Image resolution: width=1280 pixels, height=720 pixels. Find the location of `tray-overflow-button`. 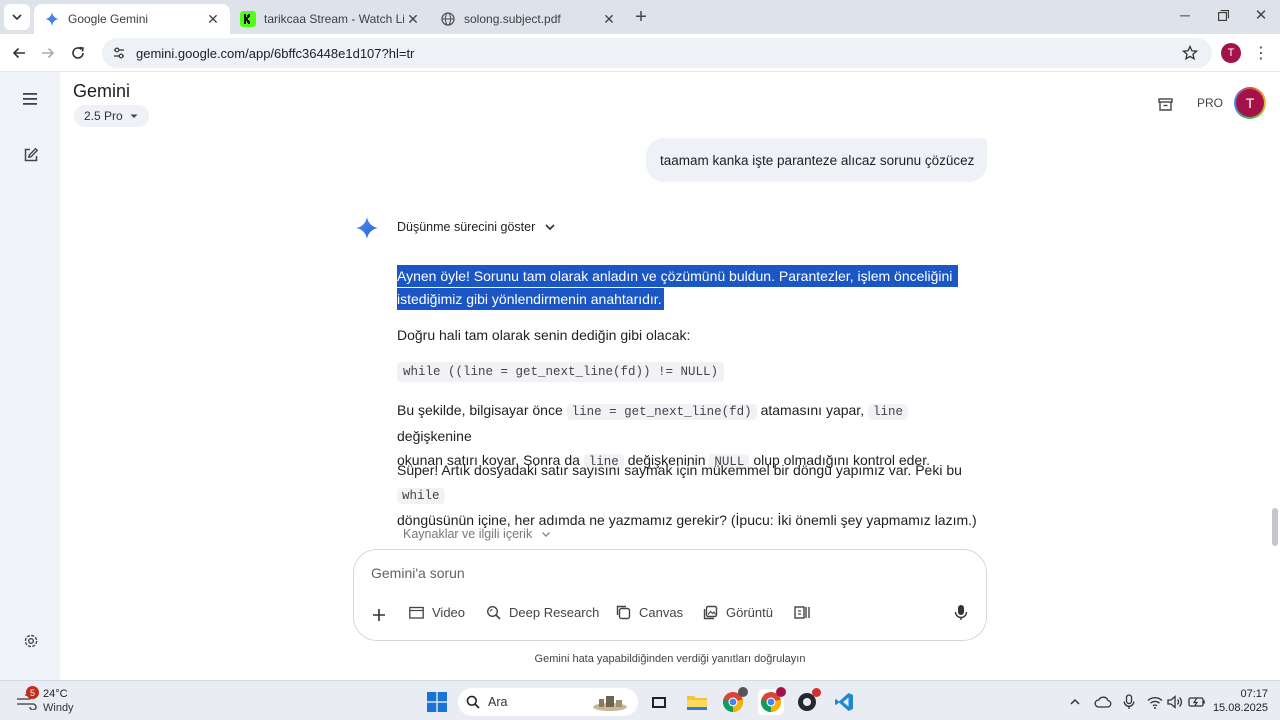

tray-overflow-button is located at coordinates (1075, 702).